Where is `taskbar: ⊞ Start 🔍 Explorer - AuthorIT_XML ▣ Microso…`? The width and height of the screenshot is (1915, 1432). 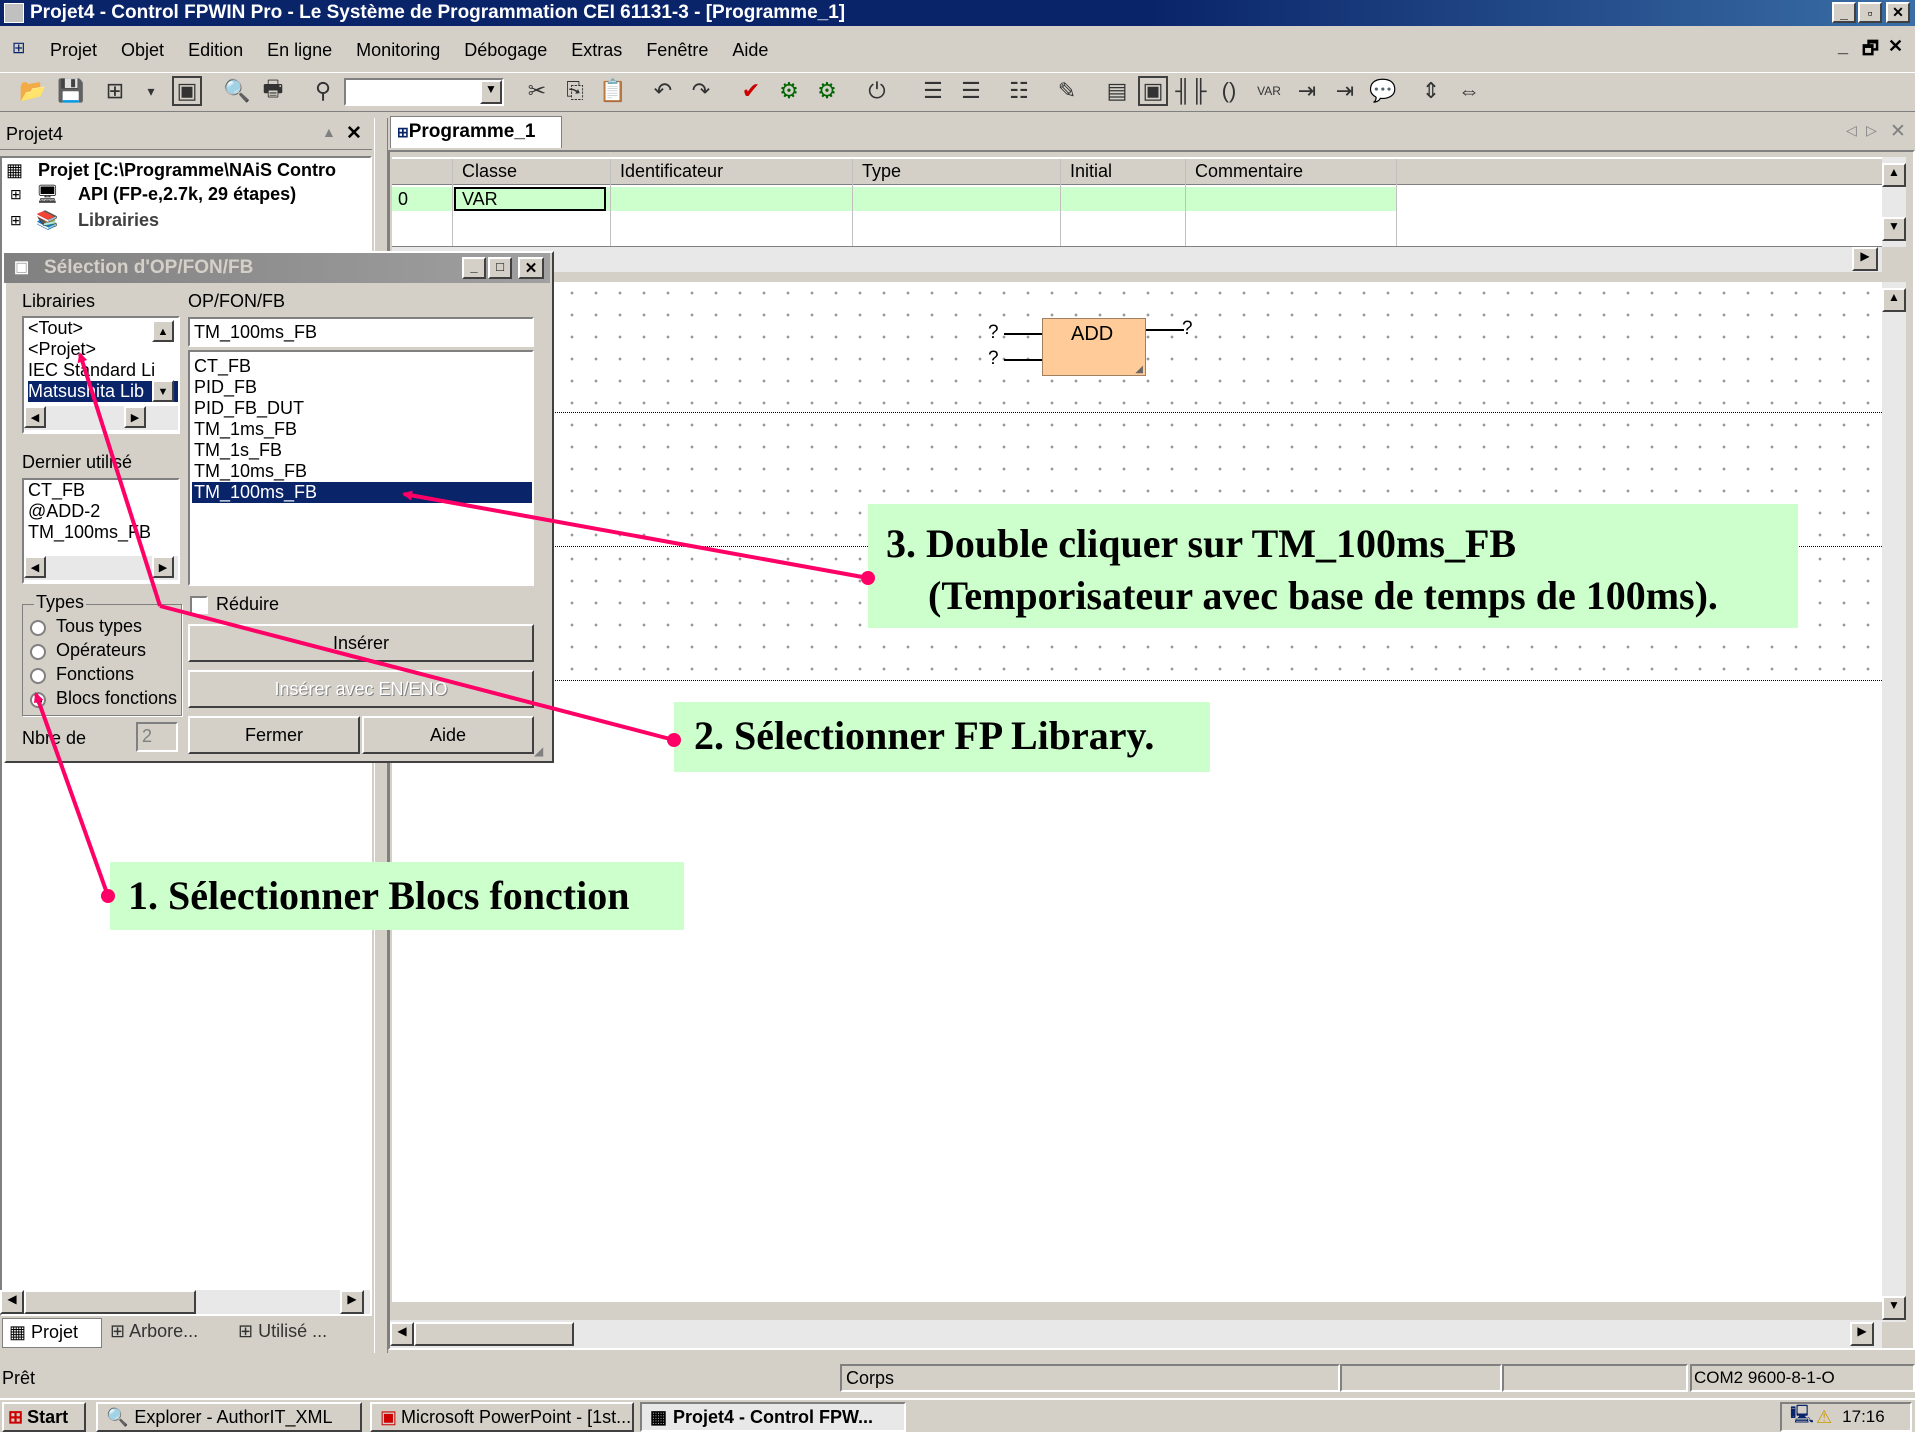 taskbar: ⊞ Start 🔍 Explorer - AuthorIT_XML ▣ Microso… is located at coordinates (957, 1415).